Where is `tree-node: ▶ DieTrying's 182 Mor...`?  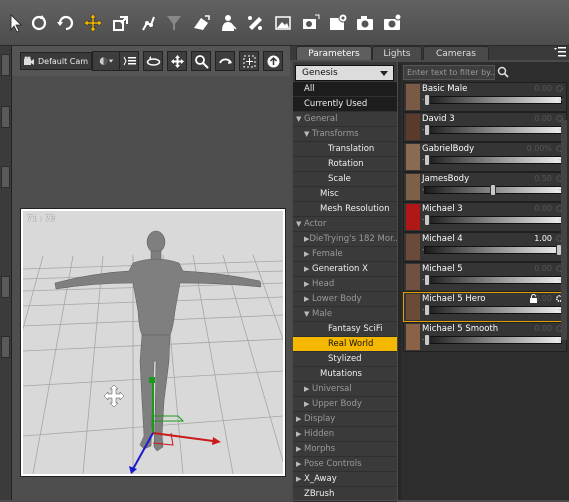 tree-node: ▶ DieTrying's 182 Mor... is located at coordinates (345, 239).